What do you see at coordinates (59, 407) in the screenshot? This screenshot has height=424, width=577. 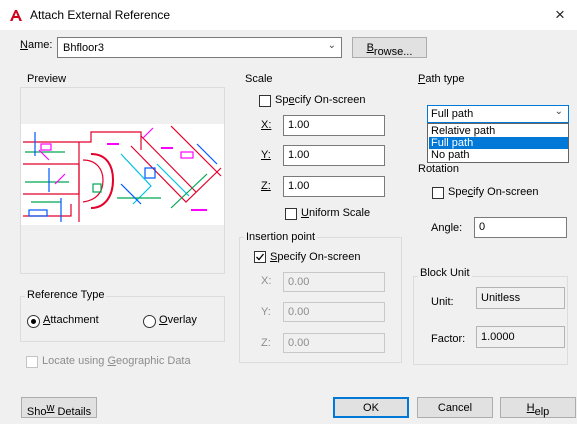 I see `show-details-button: Show Details` at bounding box center [59, 407].